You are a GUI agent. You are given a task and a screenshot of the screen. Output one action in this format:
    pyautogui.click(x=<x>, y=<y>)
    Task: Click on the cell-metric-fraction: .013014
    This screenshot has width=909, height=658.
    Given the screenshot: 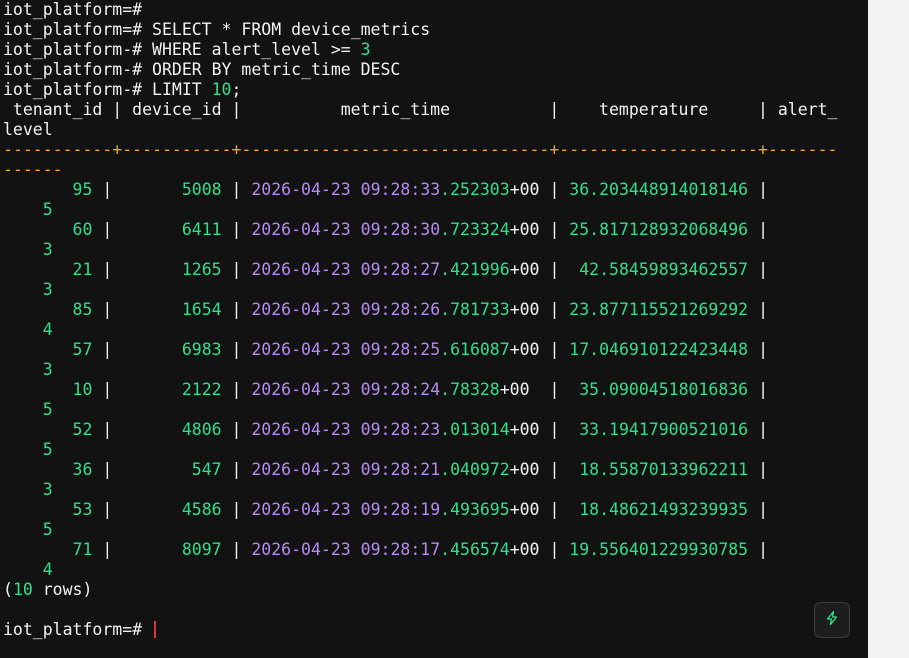 What is the action you would take?
    pyautogui.click(x=475, y=429)
    